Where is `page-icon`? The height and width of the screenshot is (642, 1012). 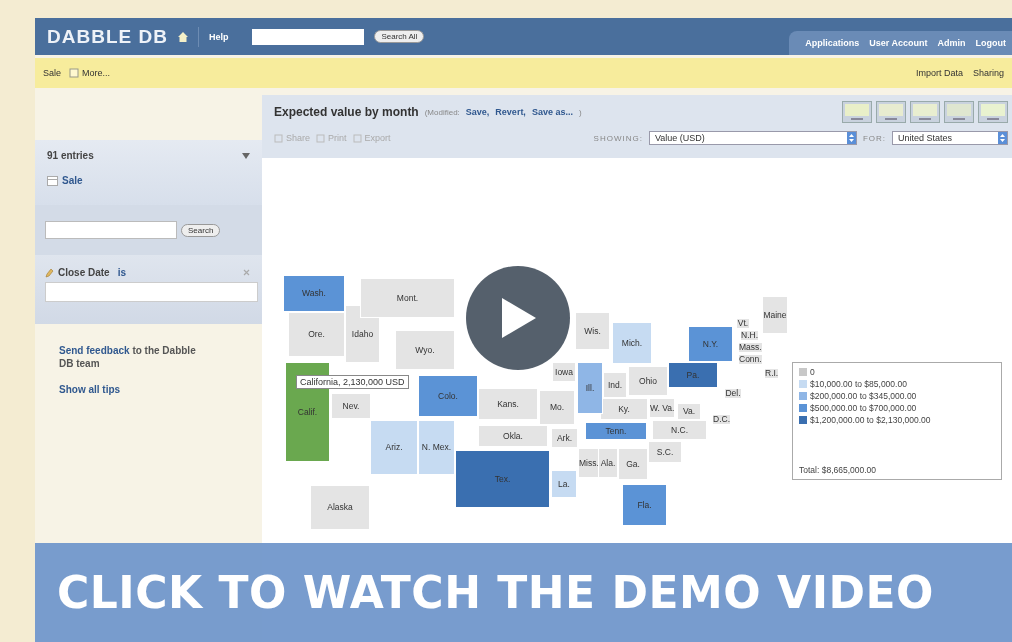
page-icon is located at coordinates (74, 73).